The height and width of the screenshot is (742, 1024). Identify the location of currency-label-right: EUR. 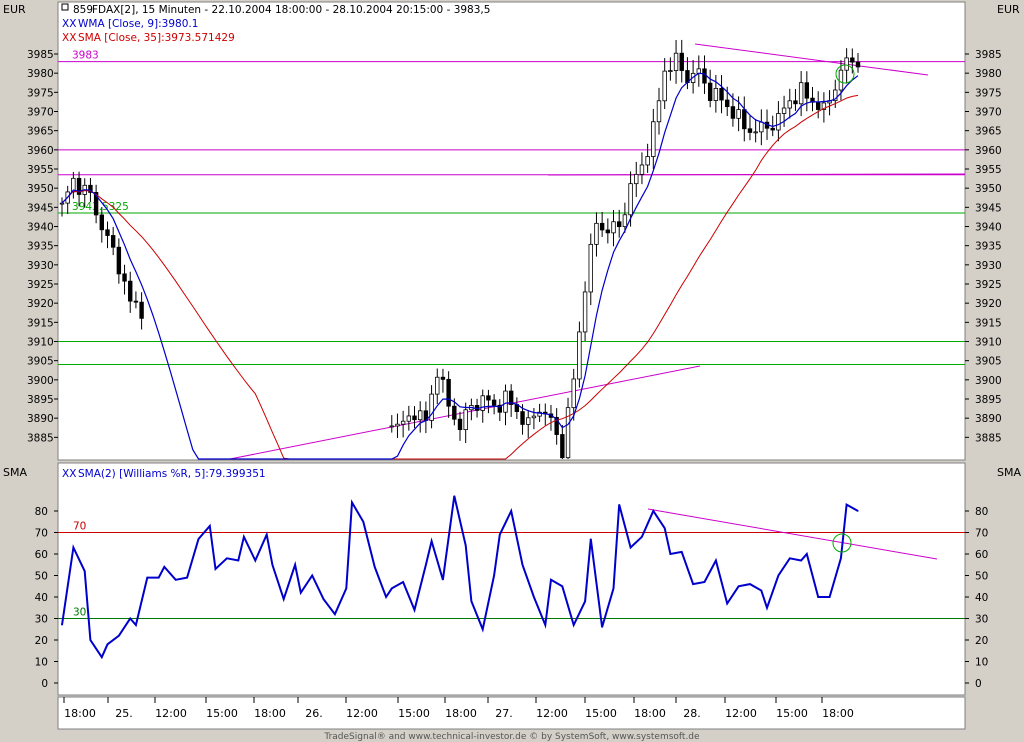
(1008, 9).